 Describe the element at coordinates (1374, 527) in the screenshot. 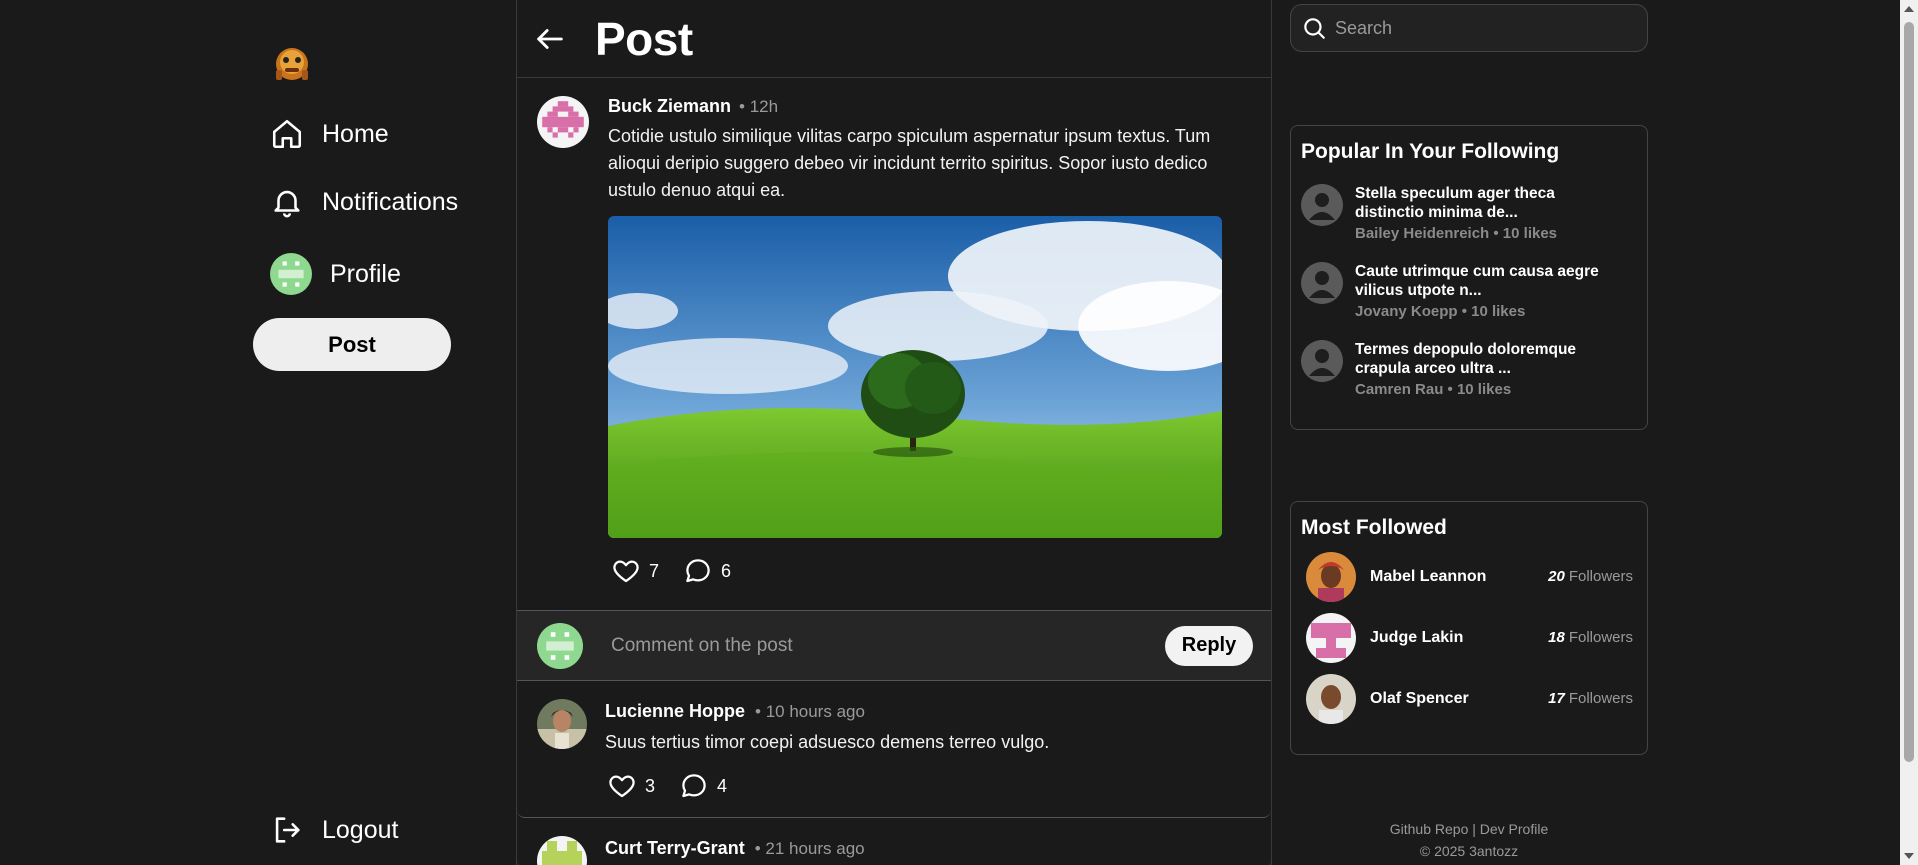

I see `most-followed-title: Most Followed` at that location.